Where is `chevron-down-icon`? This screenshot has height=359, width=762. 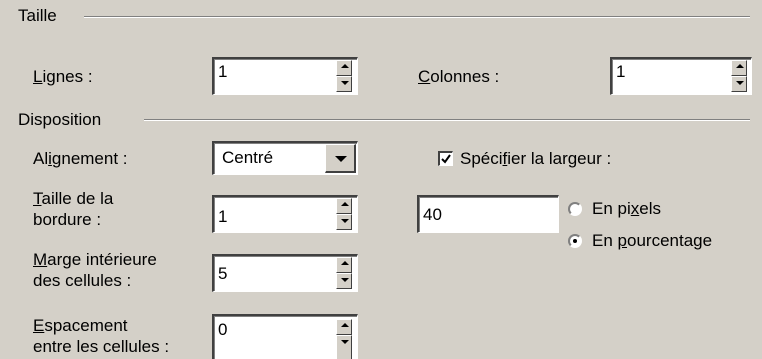 chevron-down-icon is located at coordinates (341, 159).